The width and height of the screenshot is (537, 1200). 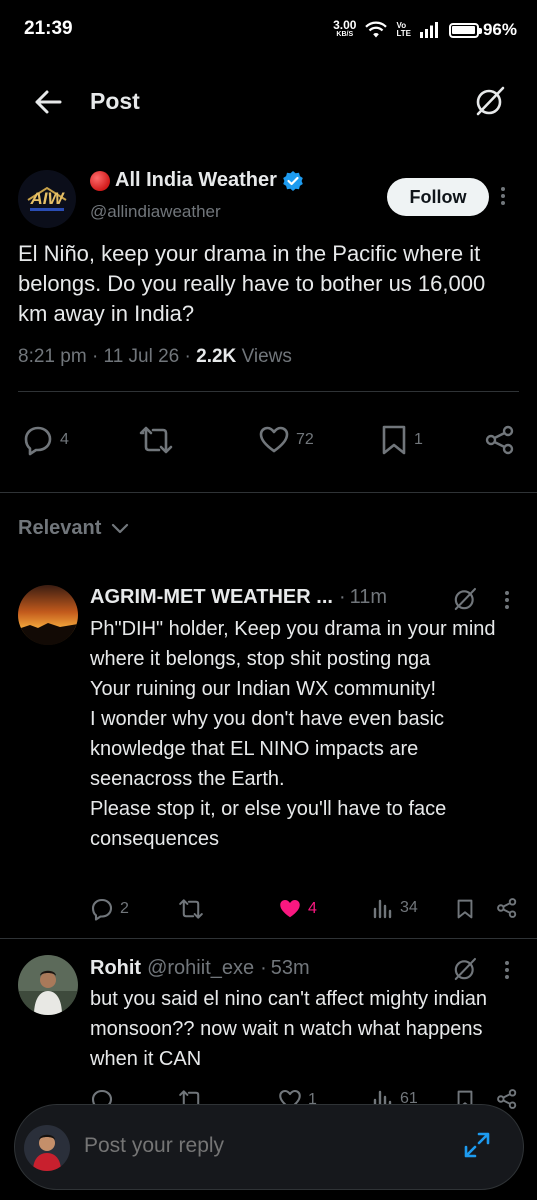 I want to click on bookmark-count: 1, so click(x=418, y=439).